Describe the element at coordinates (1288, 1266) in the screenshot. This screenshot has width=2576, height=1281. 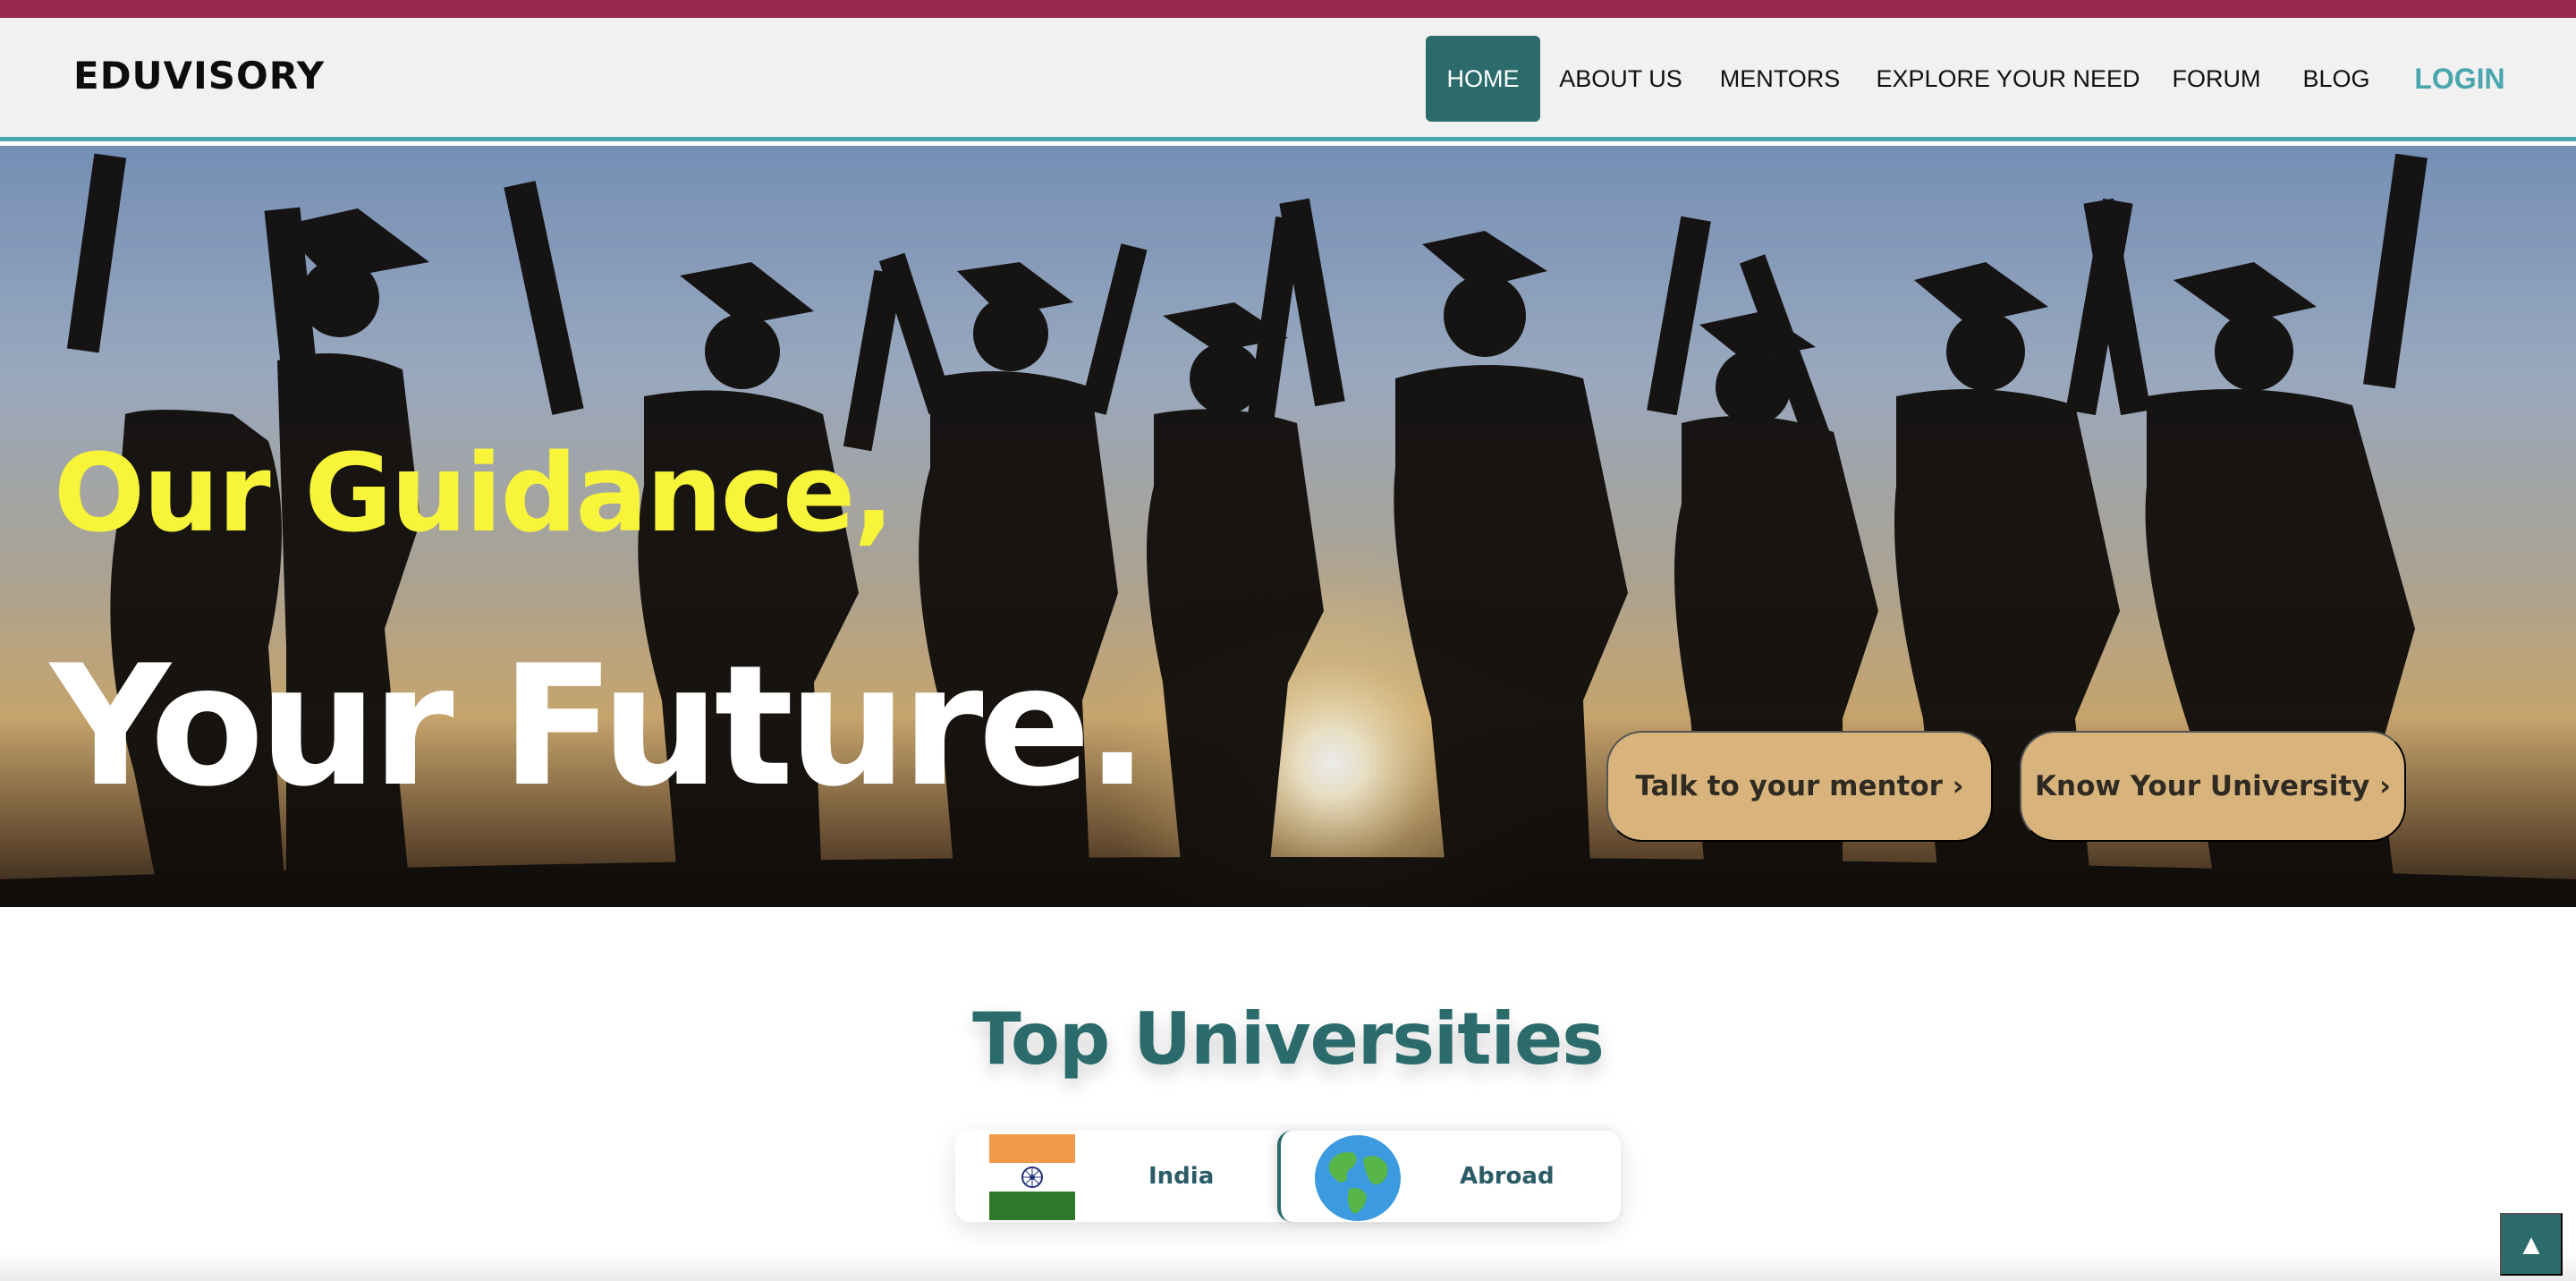
I see `next-section-edge` at that location.